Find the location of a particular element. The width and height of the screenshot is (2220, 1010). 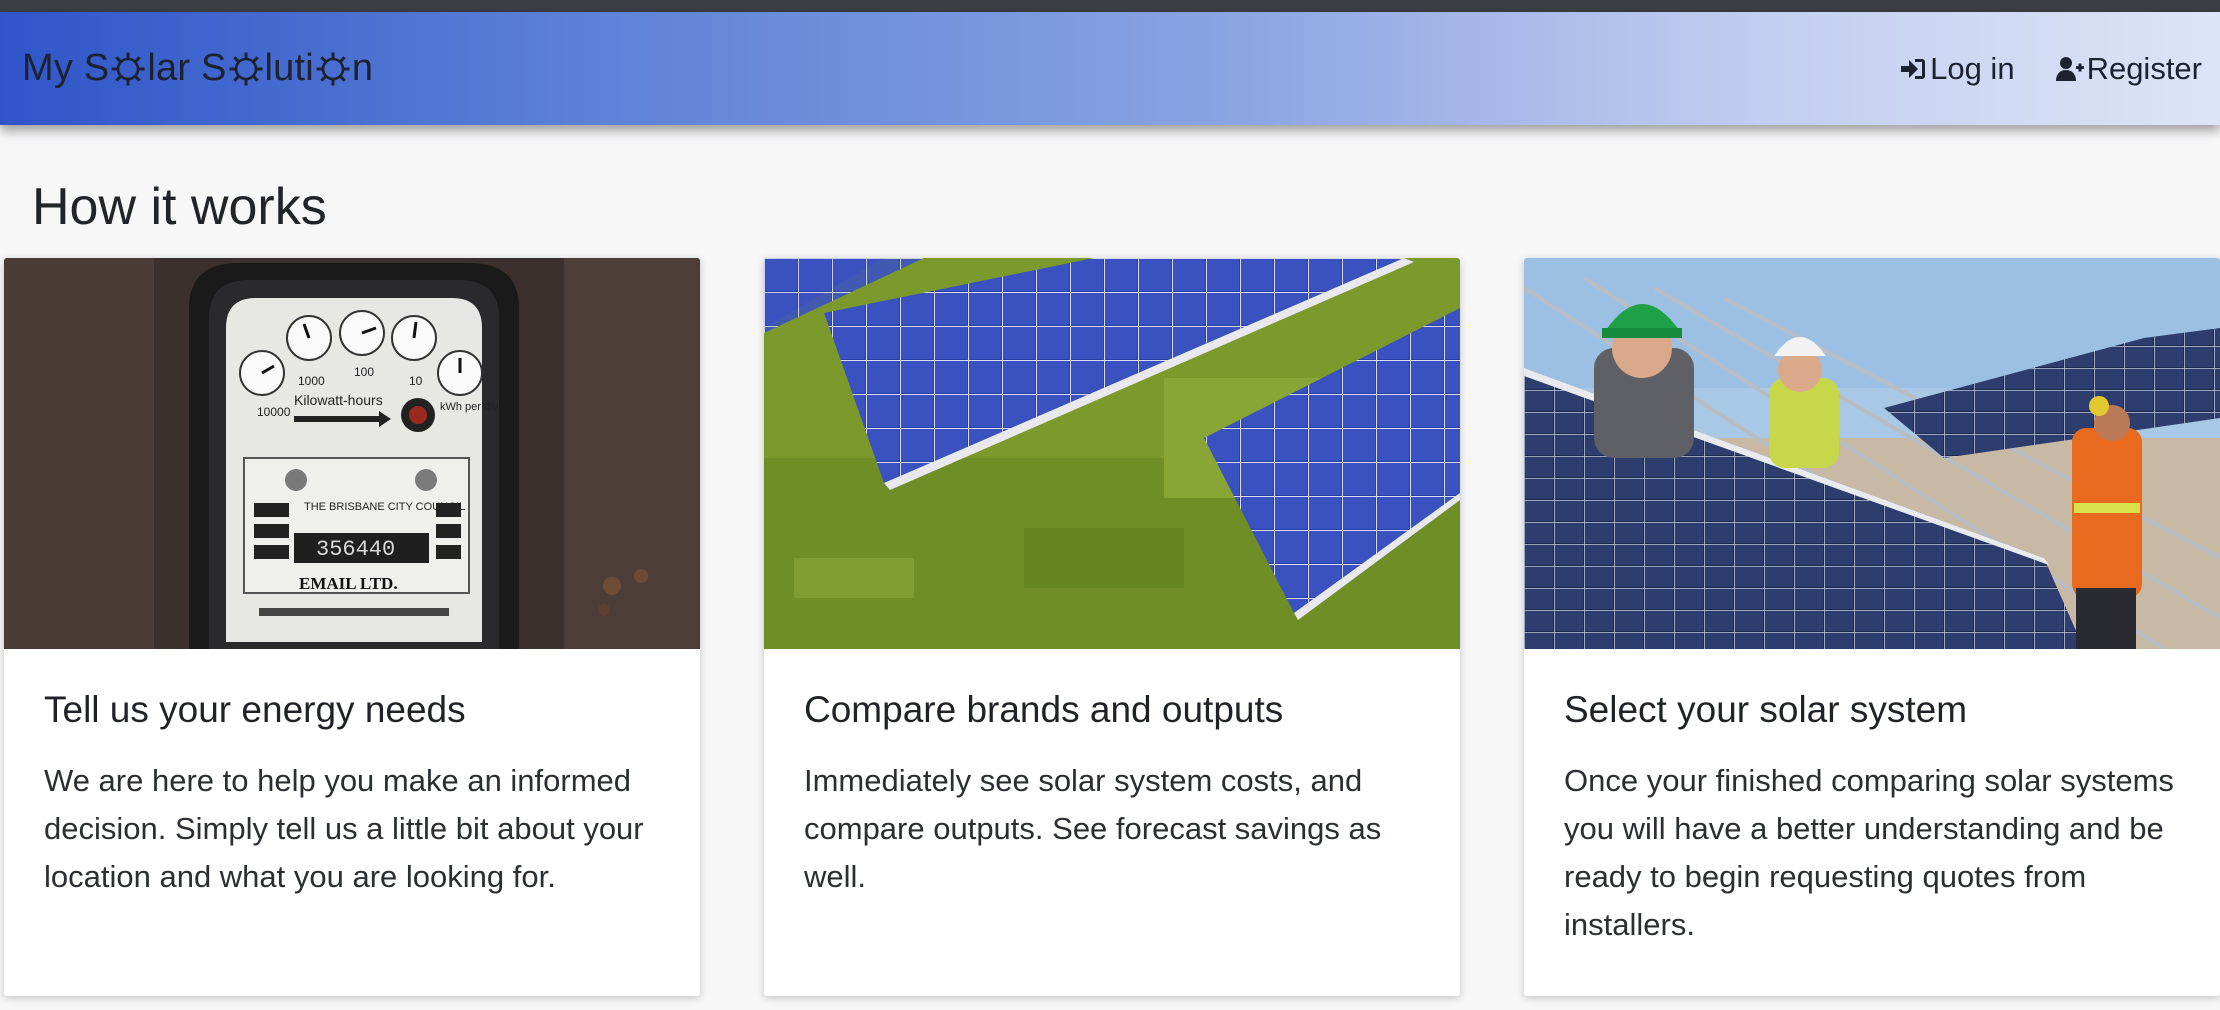

register-link: Register is located at coordinates (2128, 69).